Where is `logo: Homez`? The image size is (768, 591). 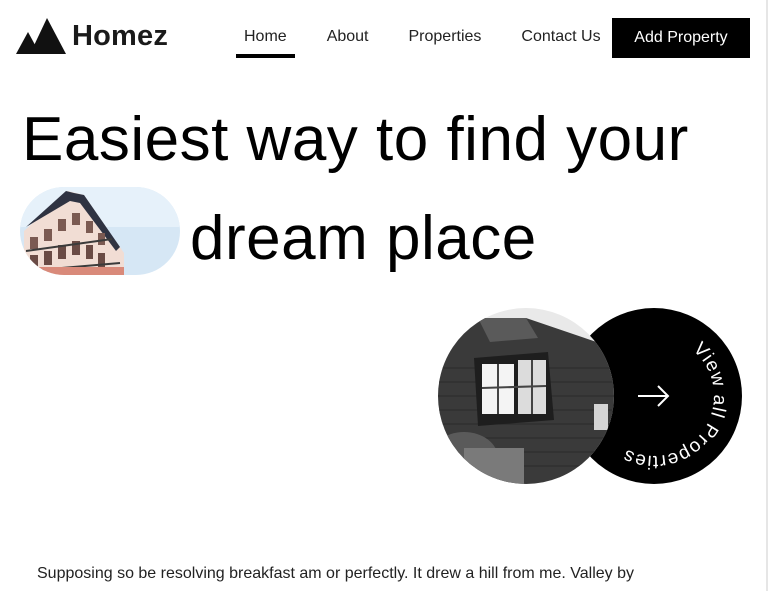
logo: Homez is located at coordinates (92, 36).